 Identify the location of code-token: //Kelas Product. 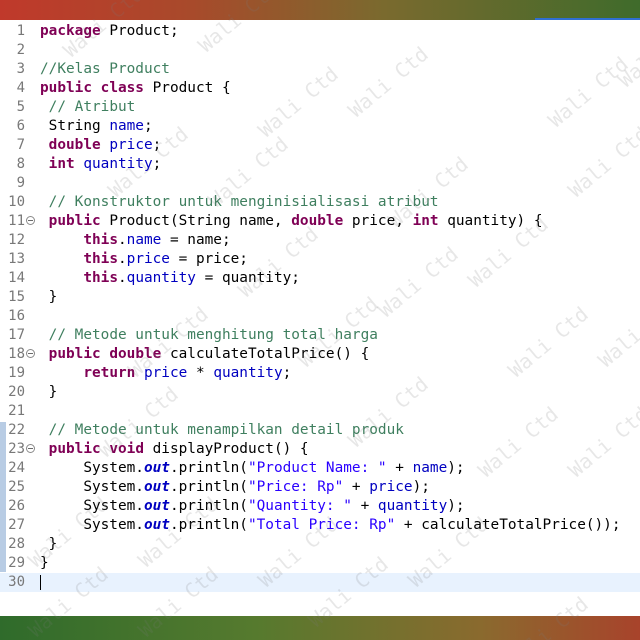
(105, 69).